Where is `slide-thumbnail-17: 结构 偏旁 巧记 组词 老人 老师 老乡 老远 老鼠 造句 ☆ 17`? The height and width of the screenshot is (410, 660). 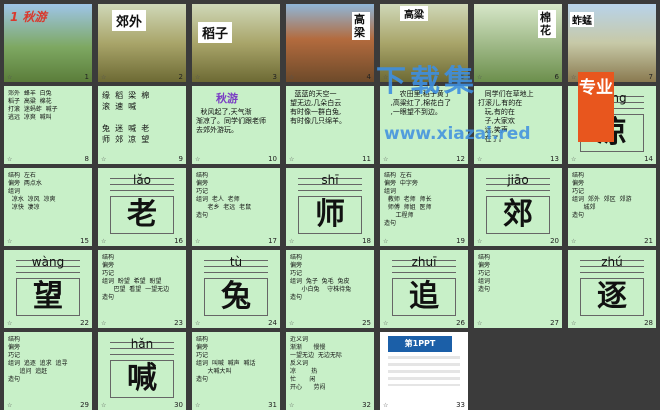 slide-thumbnail-17: 结构 偏旁 巧记 组词 老人 老师 老乡 老远 老鼠 造句 ☆ 17 is located at coordinates (236, 207).